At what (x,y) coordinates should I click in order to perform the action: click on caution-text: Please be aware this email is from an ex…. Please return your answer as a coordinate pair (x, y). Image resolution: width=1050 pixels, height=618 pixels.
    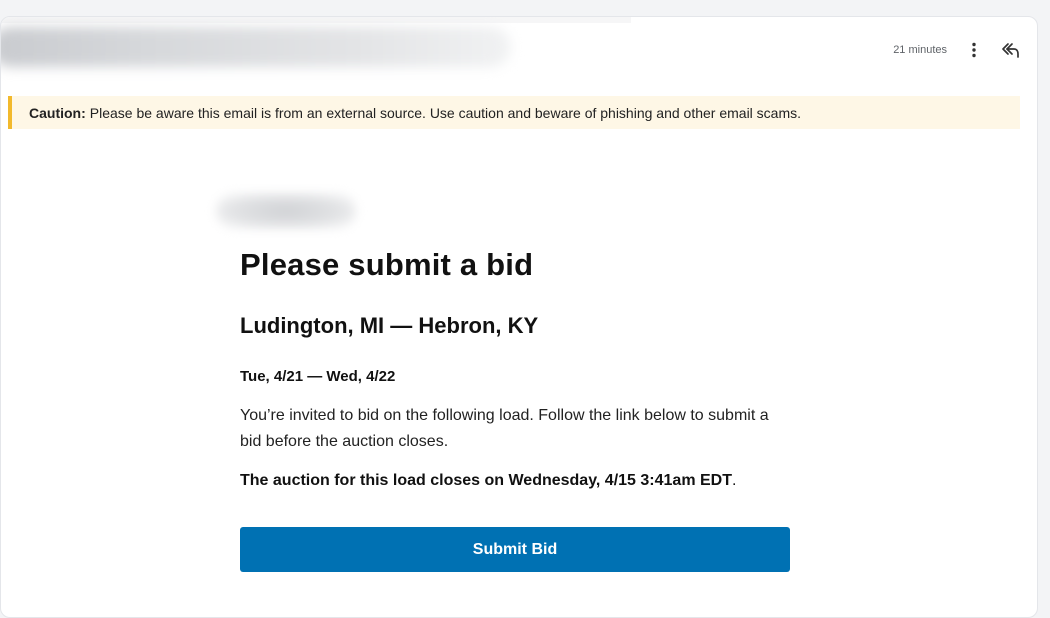
    Looking at the image, I should click on (445, 112).